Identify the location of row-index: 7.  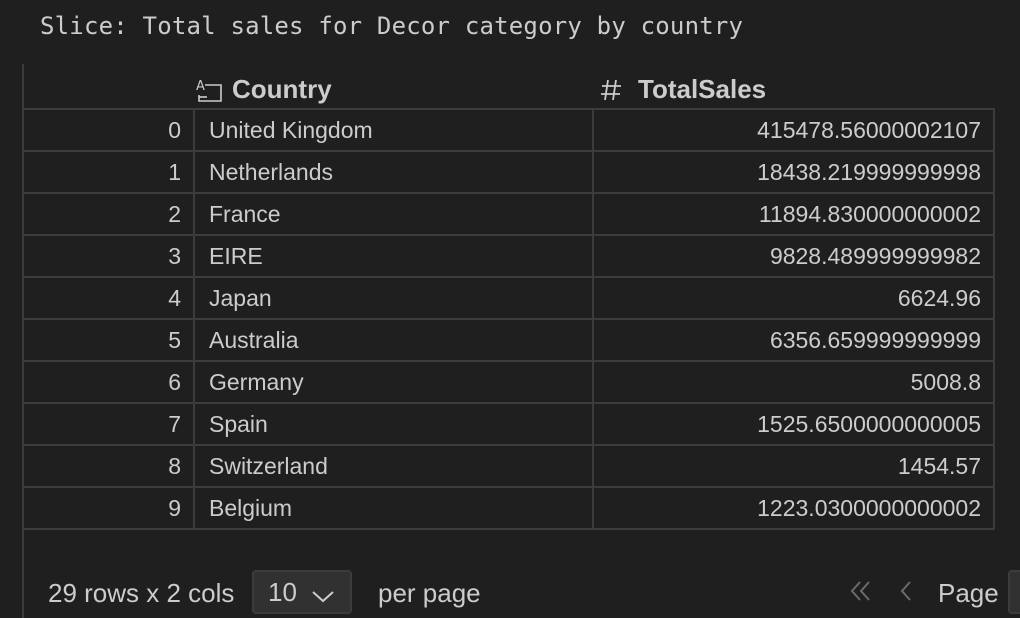
(109, 424).